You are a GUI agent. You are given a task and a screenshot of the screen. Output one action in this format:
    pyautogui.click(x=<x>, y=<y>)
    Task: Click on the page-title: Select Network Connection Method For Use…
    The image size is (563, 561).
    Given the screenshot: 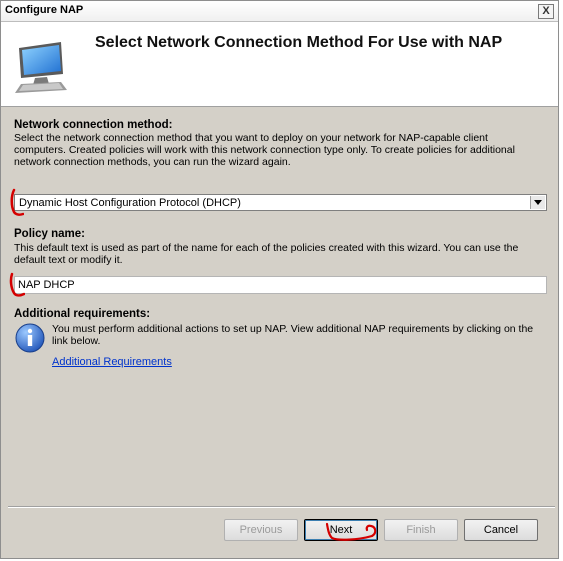 What is the action you would take?
    pyautogui.click(x=299, y=42)
    